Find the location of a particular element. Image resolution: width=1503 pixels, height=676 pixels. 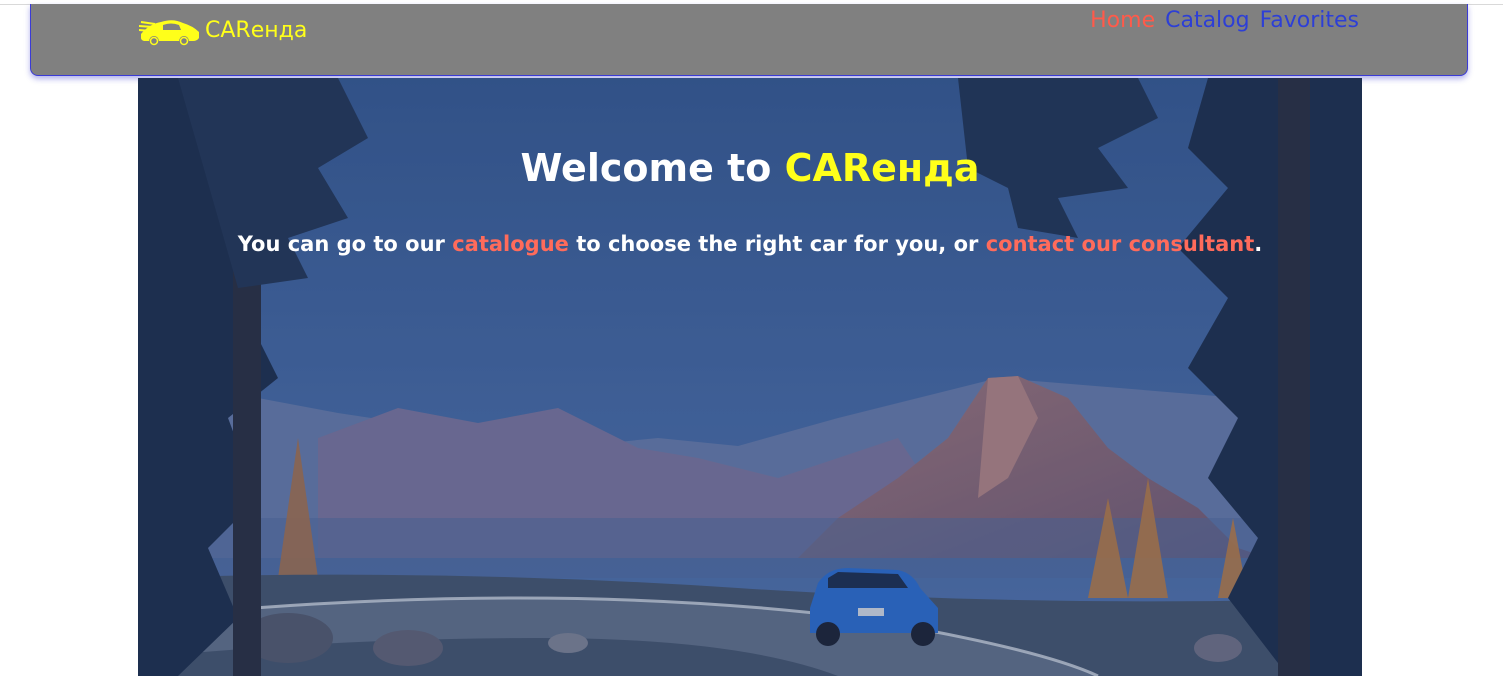

nav-favorites-link: Favorites is located at coordinates (1309, 21).